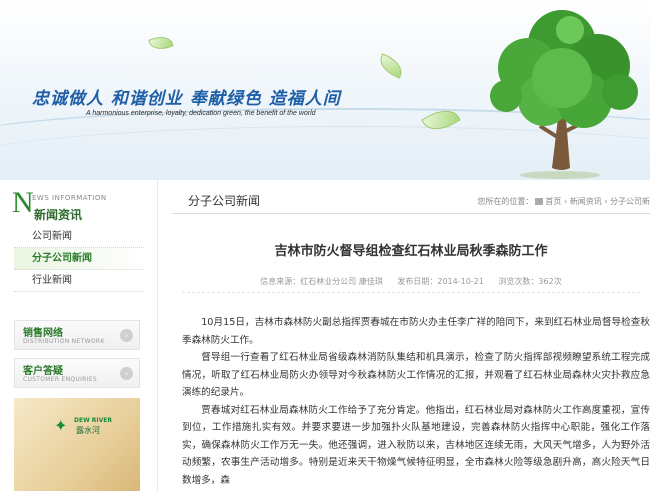  What do you see at coordinates (88, 430) in the screenshot?
I see `logo-chinese: 露水河` at bounding box center [88, 430].